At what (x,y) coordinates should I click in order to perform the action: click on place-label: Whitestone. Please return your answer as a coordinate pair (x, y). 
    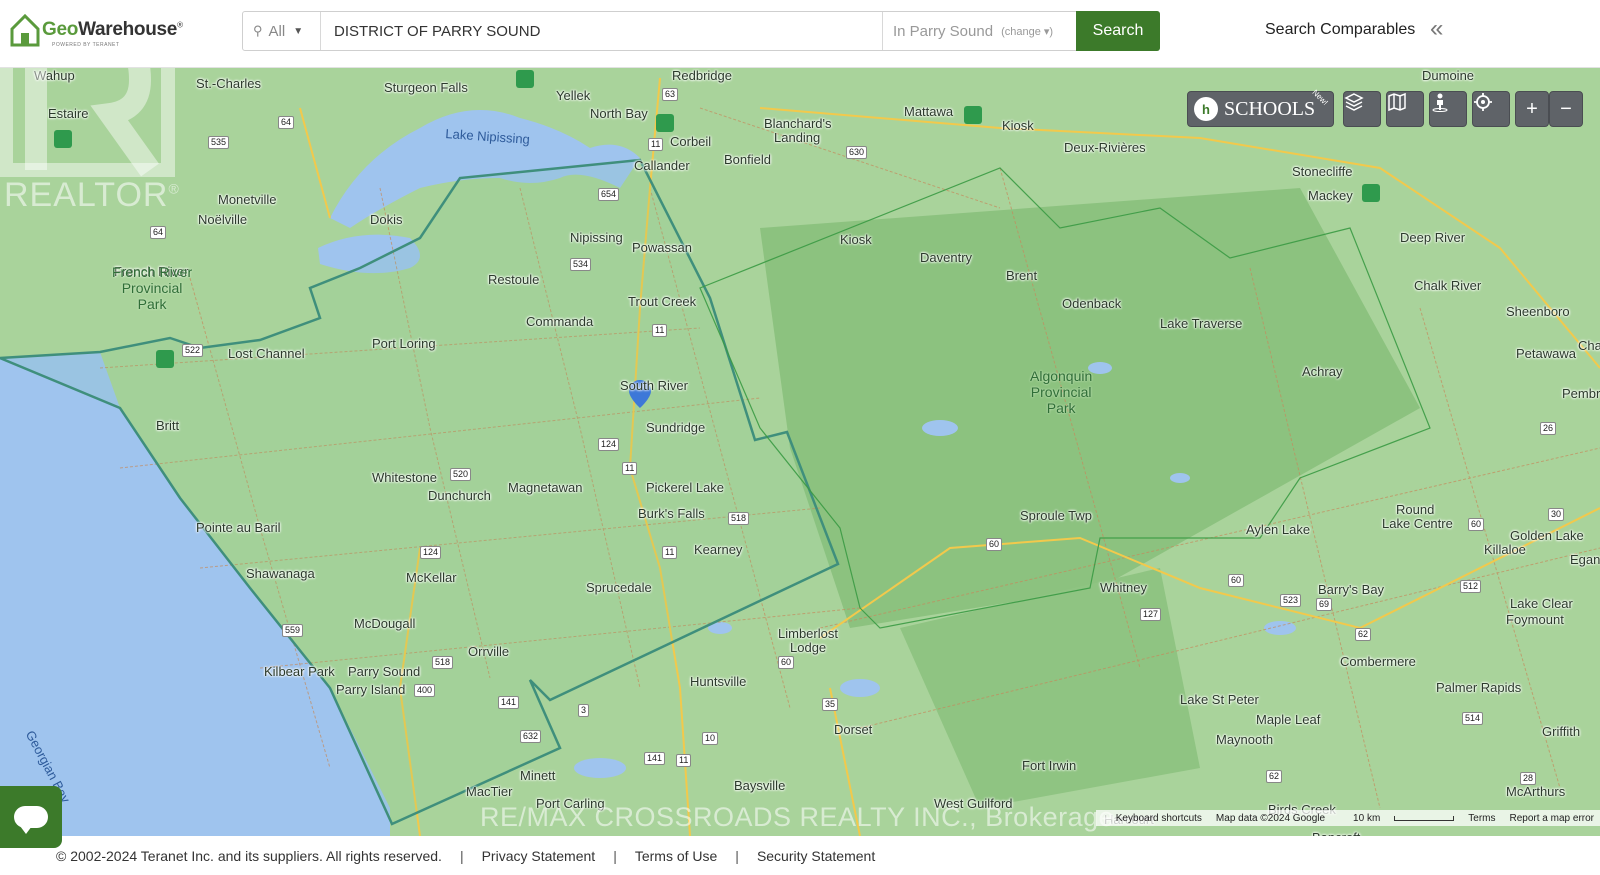
    Looking at the image, I should click on (405, 477).